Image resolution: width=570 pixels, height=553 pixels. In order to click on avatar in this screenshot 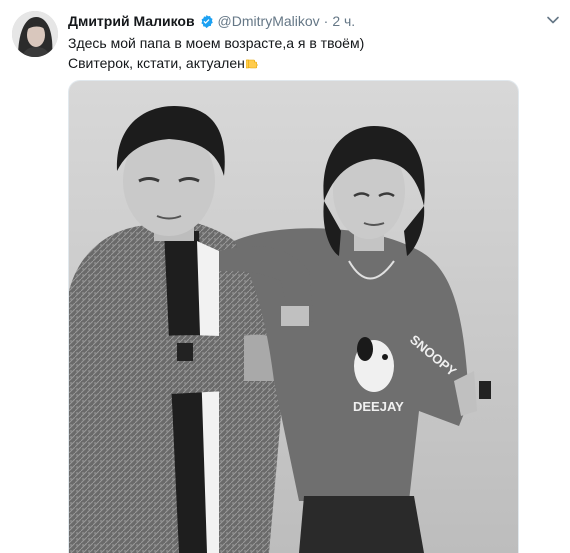, I will do `click(35, 34)`.